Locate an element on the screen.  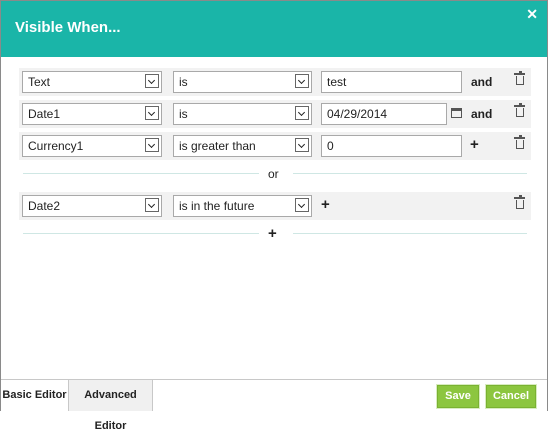
condition-row: Date2 is in the future + is located at coordinates (275, 206).